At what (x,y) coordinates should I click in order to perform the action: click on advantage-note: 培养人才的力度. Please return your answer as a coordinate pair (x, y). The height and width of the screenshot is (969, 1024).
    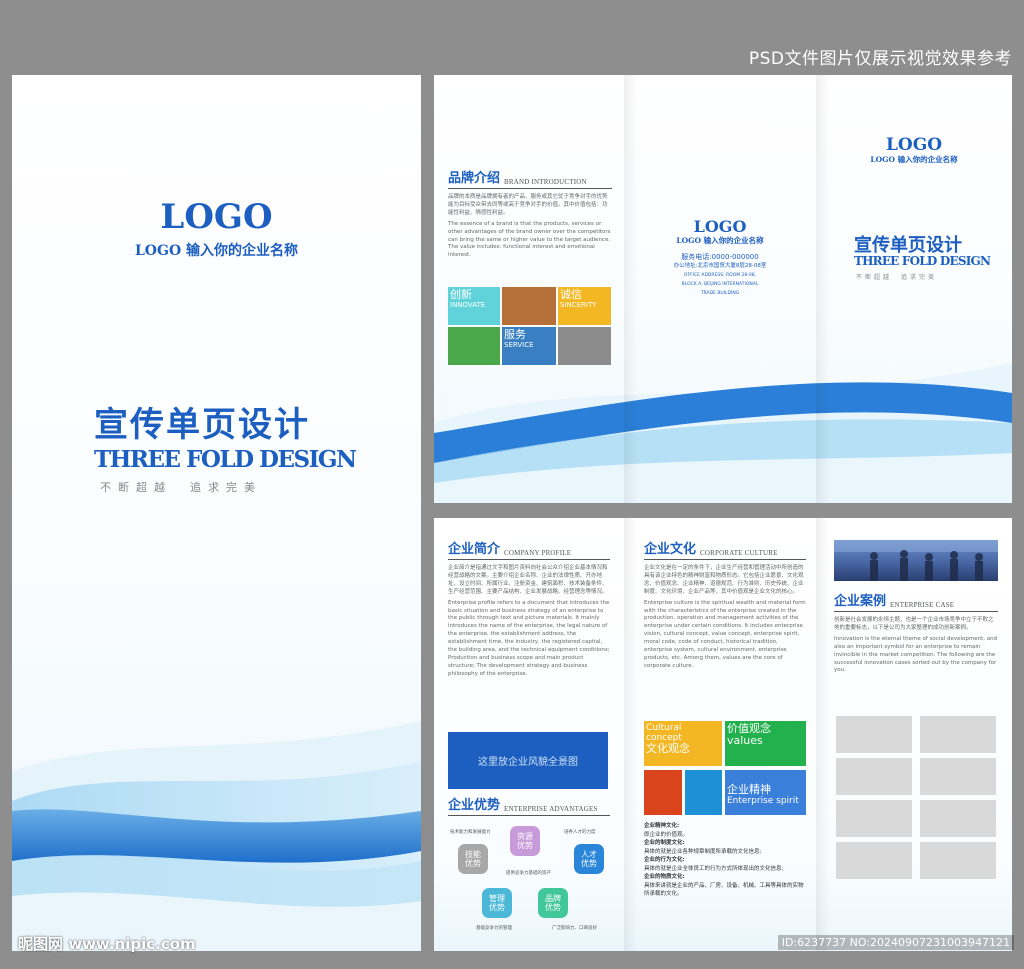
    Looking at the image, I should click on (580, 832).